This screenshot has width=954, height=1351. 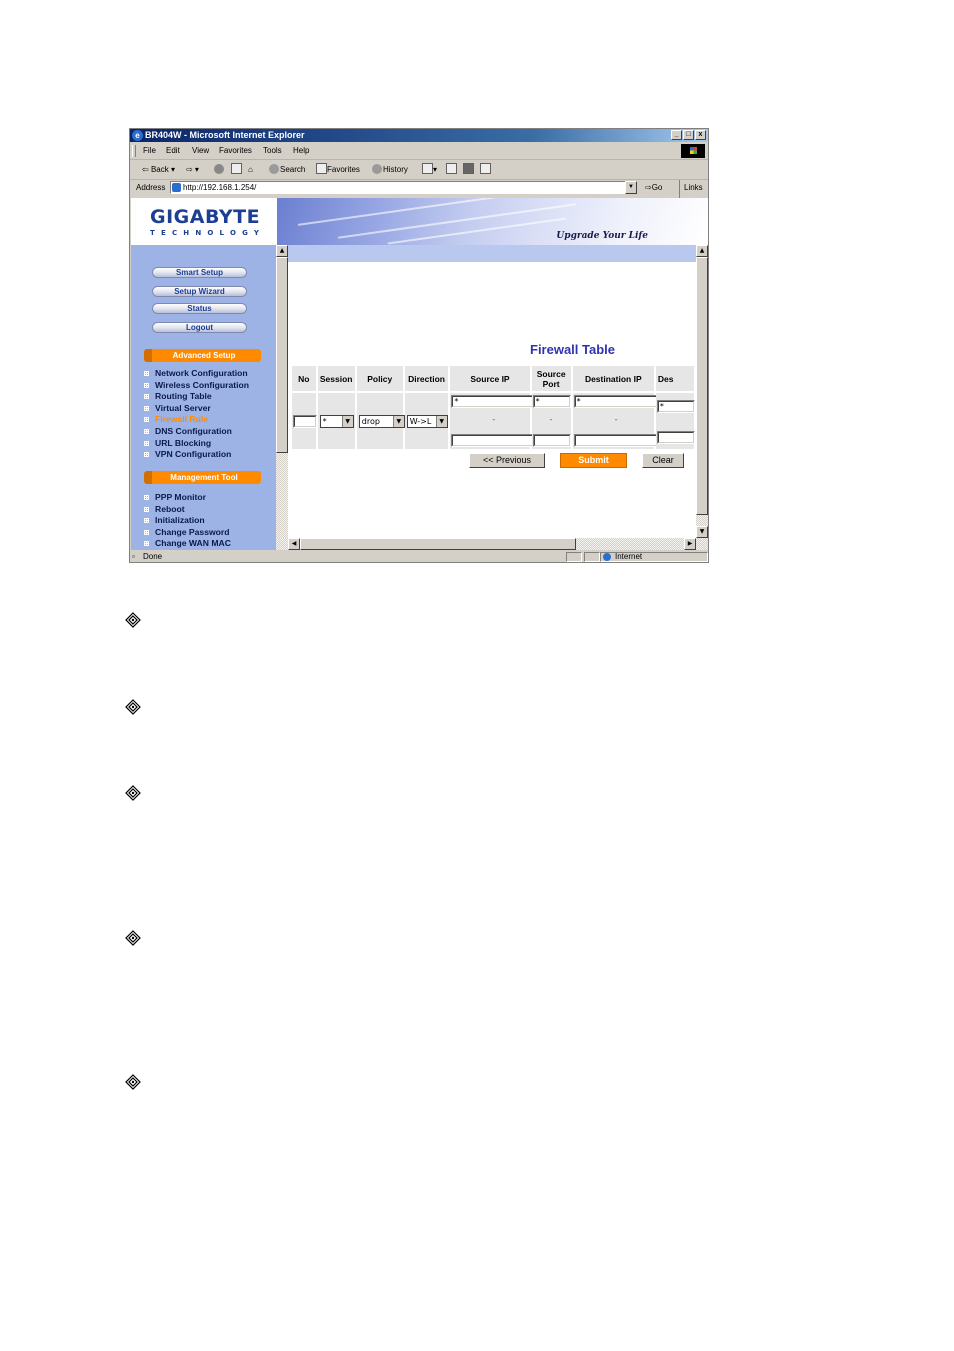 What do you see at coordinates (551, 378) in the screenshot?
I see `col-source-port: Source Port` at bounding box center [551, 378].